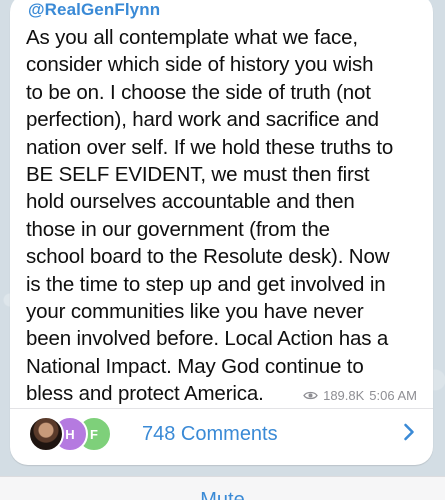 The image size is (445, 500). What do you see at coordinates (409, 434) in the screenshot?
I see `chevron-right-icon` at bounding box center [409, 434].